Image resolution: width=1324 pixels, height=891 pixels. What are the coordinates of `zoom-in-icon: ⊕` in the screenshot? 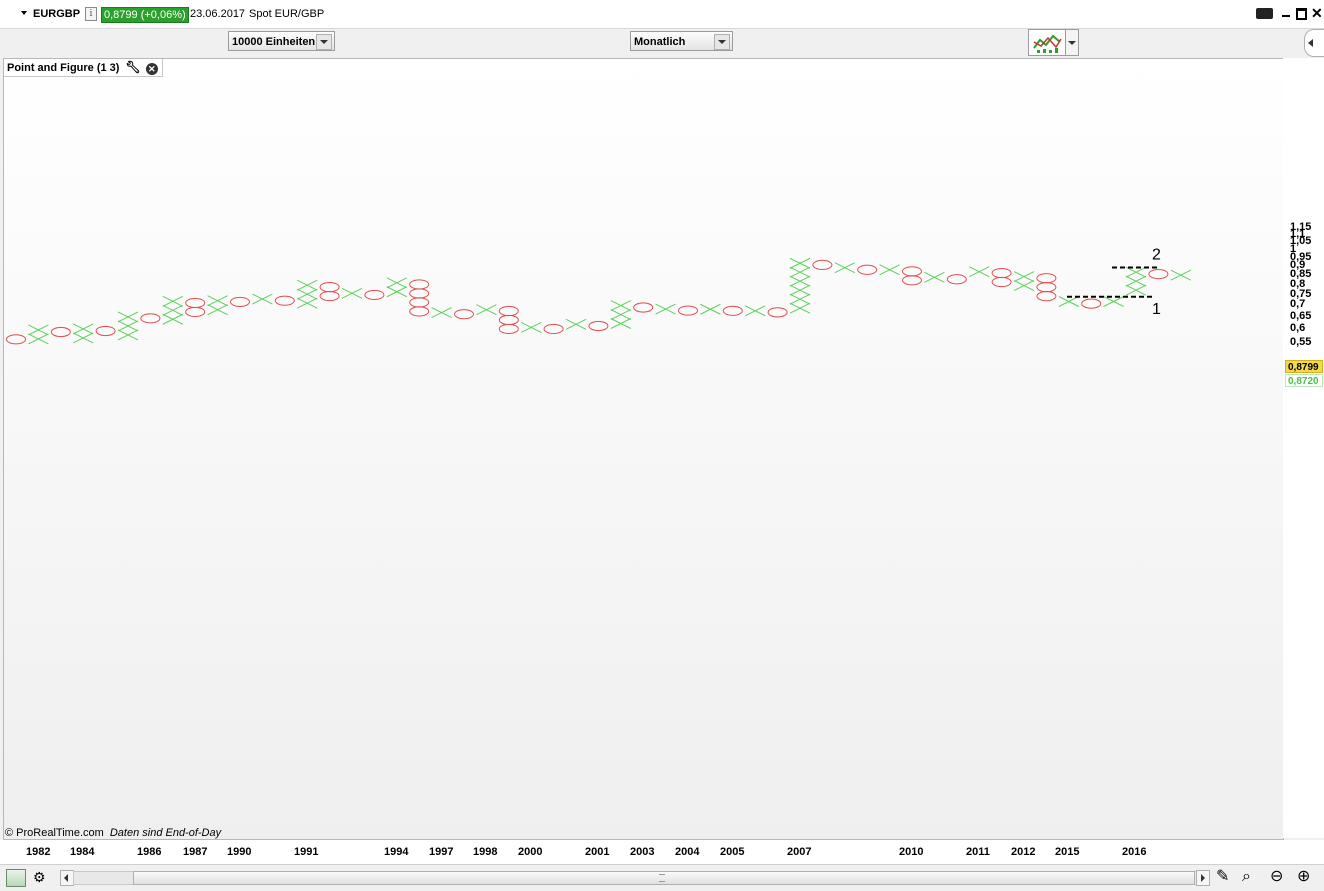 It's located at (1303, 877).